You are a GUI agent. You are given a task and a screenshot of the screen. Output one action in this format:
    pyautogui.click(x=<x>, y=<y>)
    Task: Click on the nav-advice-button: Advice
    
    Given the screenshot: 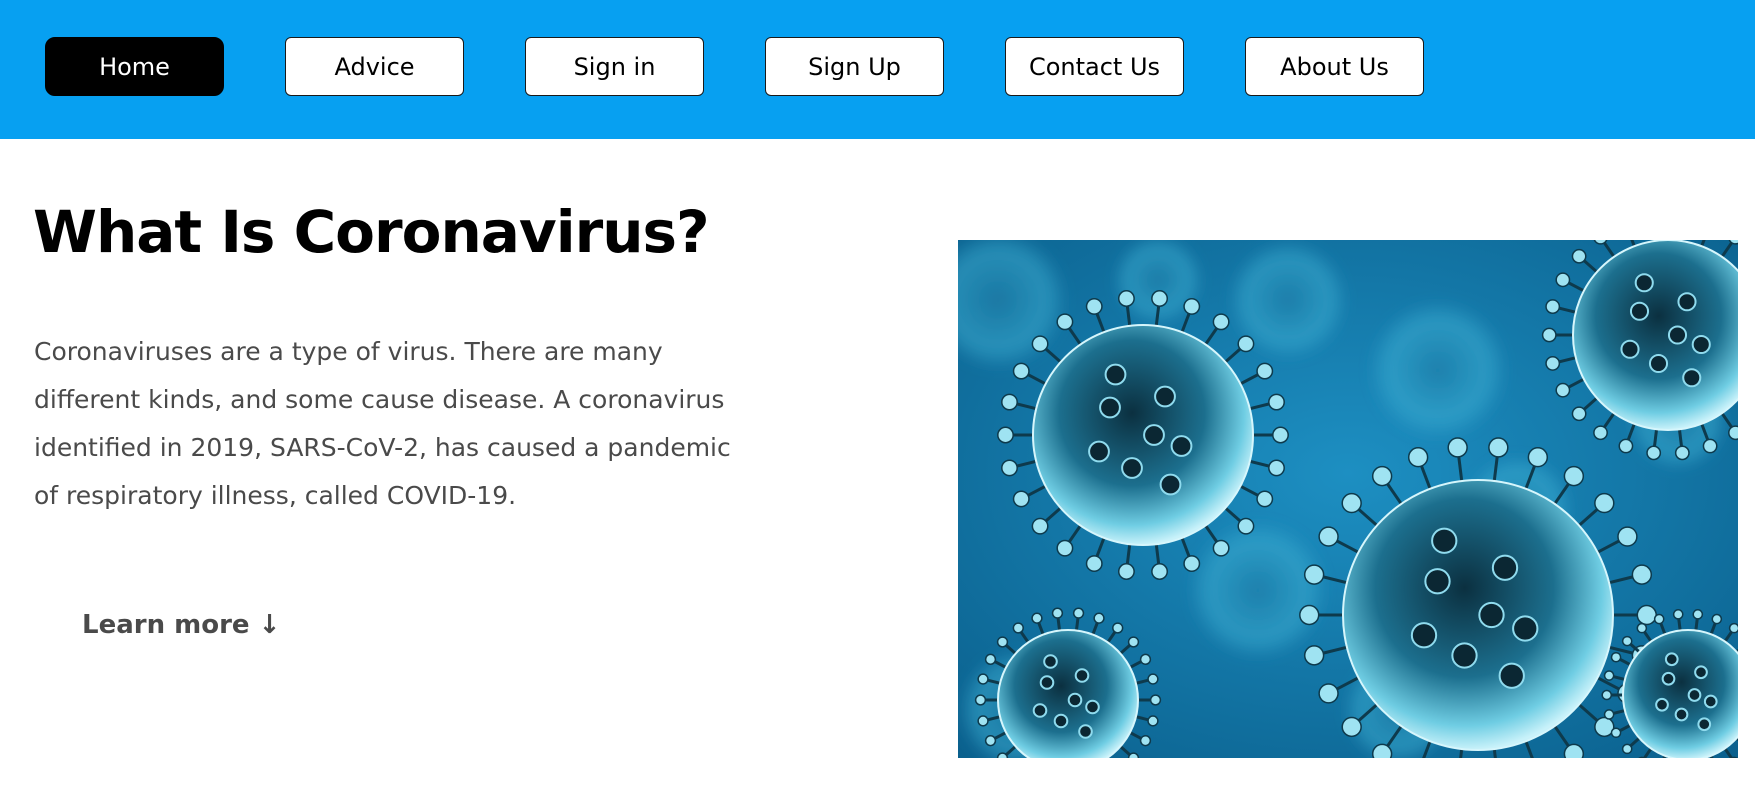 What is the action you would take?
    pyautogui.click(x=374, y=66)
    